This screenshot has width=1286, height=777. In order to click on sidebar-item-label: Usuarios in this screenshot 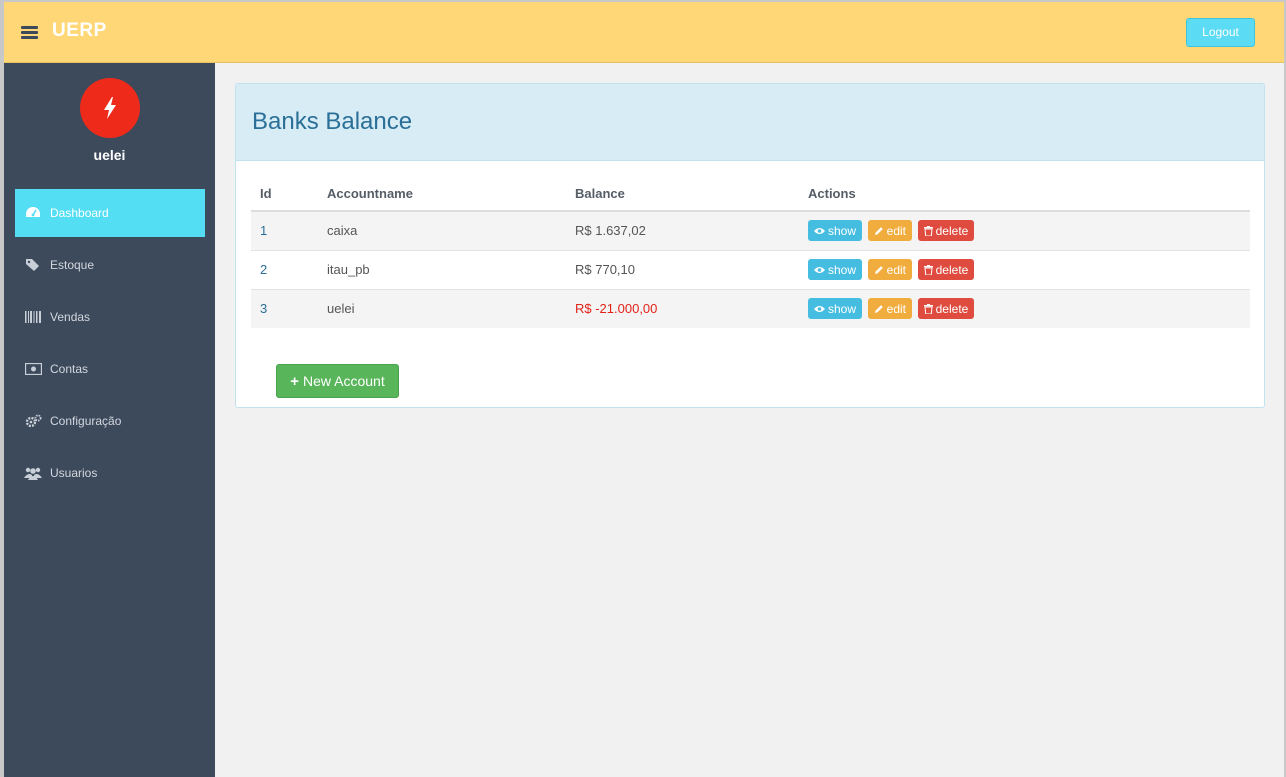, I will do `click(74, 473)`.